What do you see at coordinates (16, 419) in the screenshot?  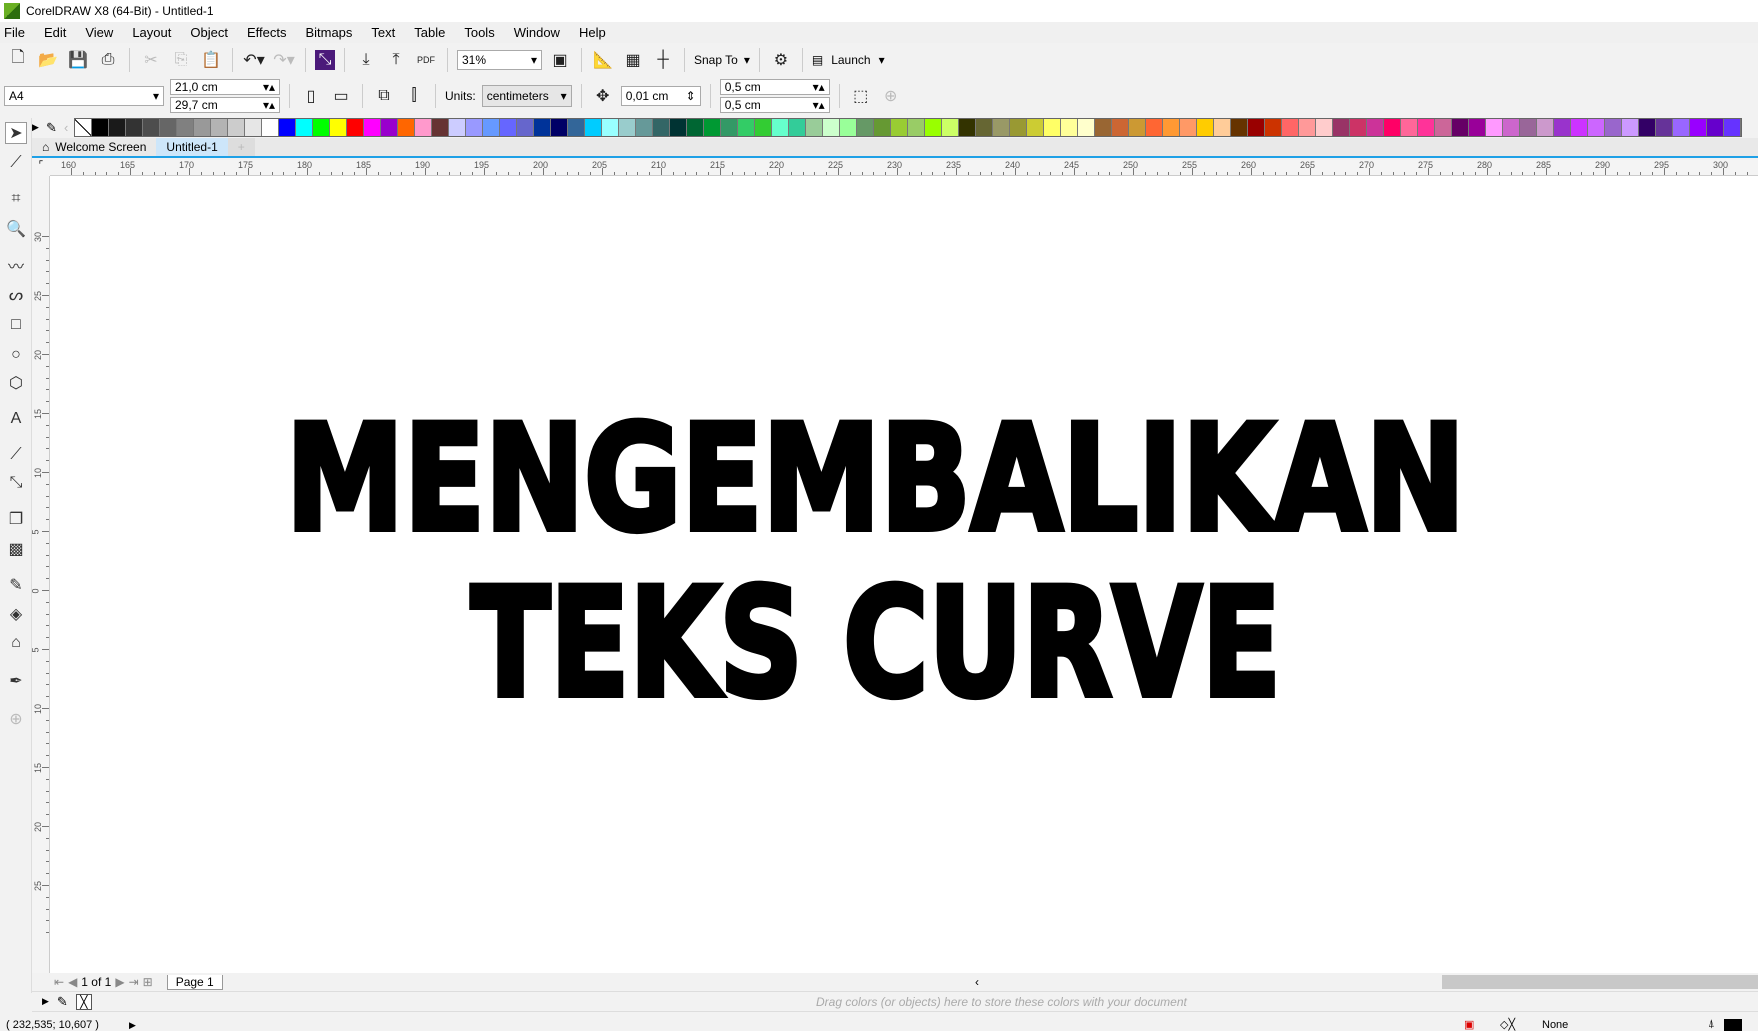 I see `text-tool-icon: A` at bounding box center [16, 419].